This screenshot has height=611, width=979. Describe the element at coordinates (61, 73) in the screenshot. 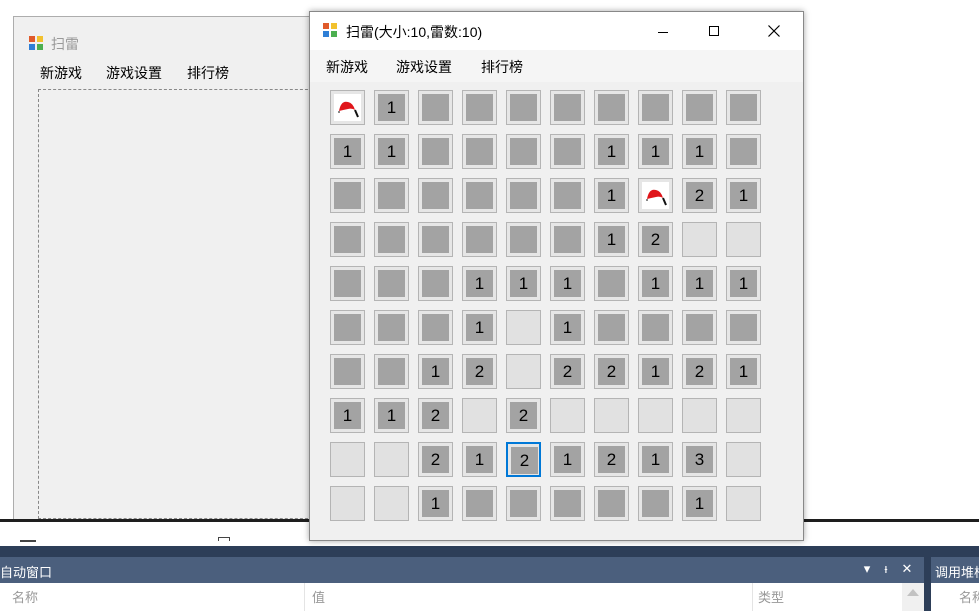

I see `designer-menu-new-game: 新游戏` at that location.